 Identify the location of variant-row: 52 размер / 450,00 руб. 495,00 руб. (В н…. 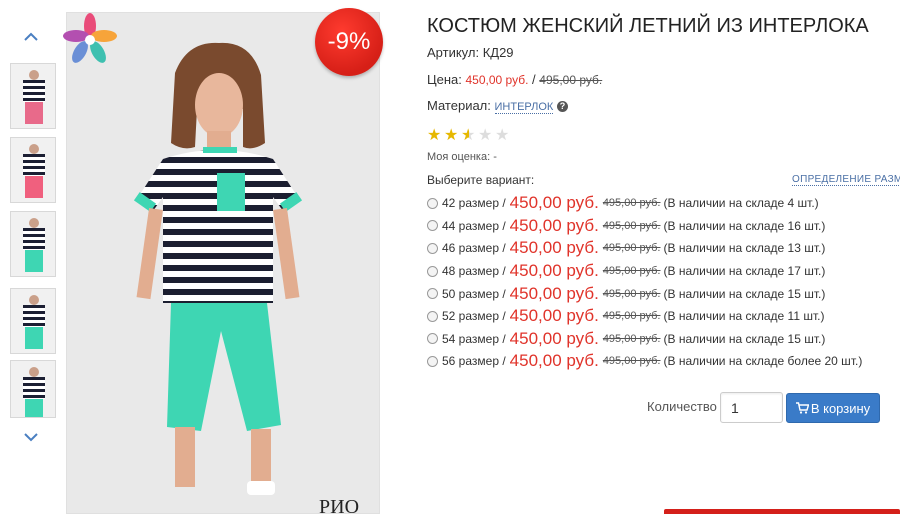
(644, 316).